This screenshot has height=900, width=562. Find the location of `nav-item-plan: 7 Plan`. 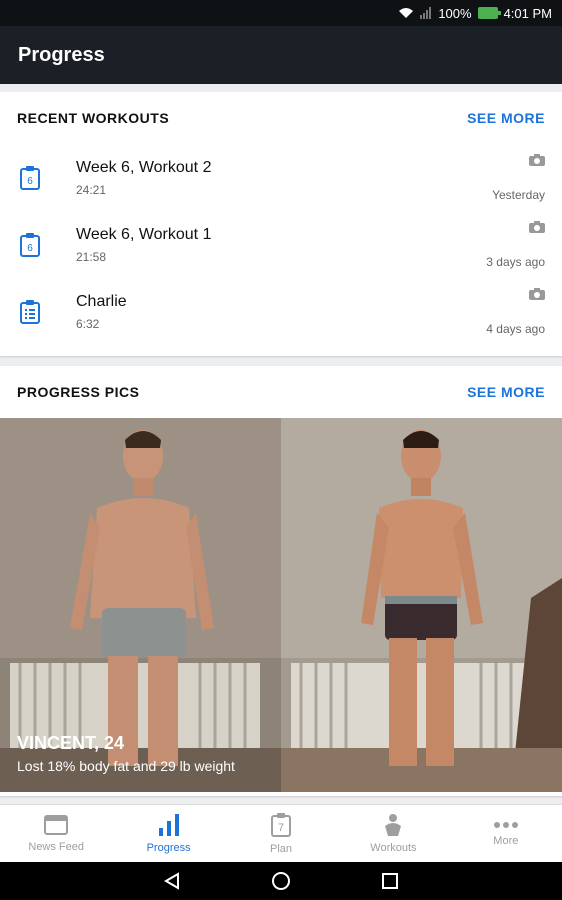

nav-item-plan: 7 Plan is located at coordinates (281, 833).